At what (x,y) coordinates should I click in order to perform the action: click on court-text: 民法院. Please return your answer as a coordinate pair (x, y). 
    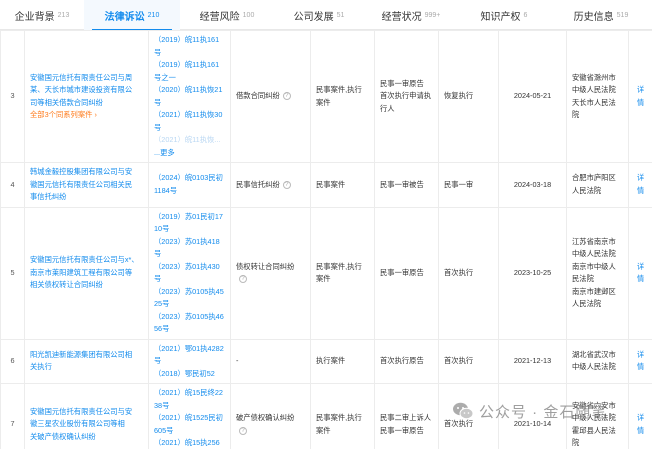
    Looking at the image, I should click on (583, 278).